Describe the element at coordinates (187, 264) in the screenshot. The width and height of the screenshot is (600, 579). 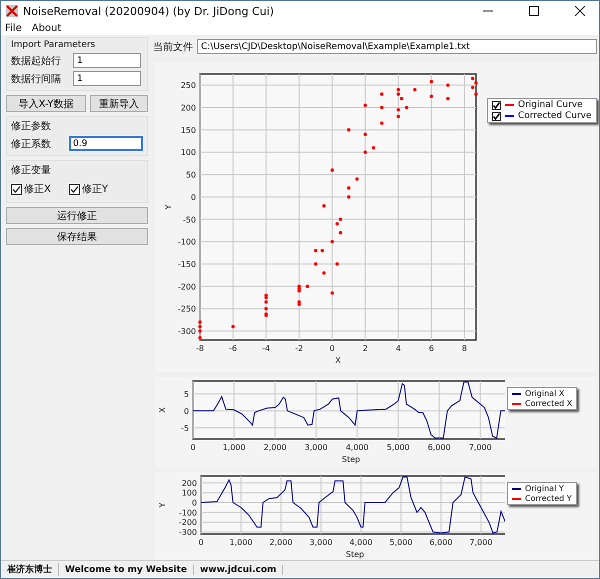
I see `axis-tick-label: -150` at that location.